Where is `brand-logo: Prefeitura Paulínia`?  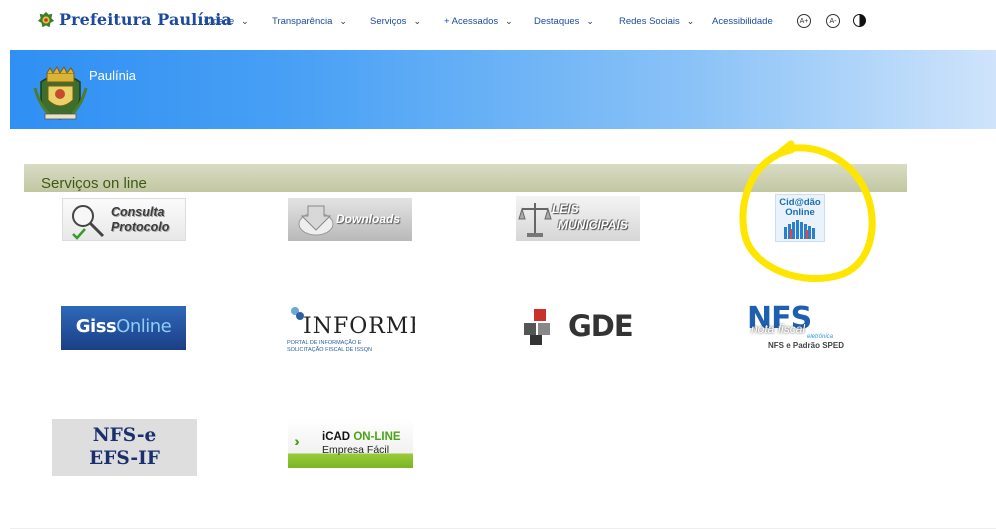
brand-logo: Prefeitura Paulínia is located at coordinates (134, 19).